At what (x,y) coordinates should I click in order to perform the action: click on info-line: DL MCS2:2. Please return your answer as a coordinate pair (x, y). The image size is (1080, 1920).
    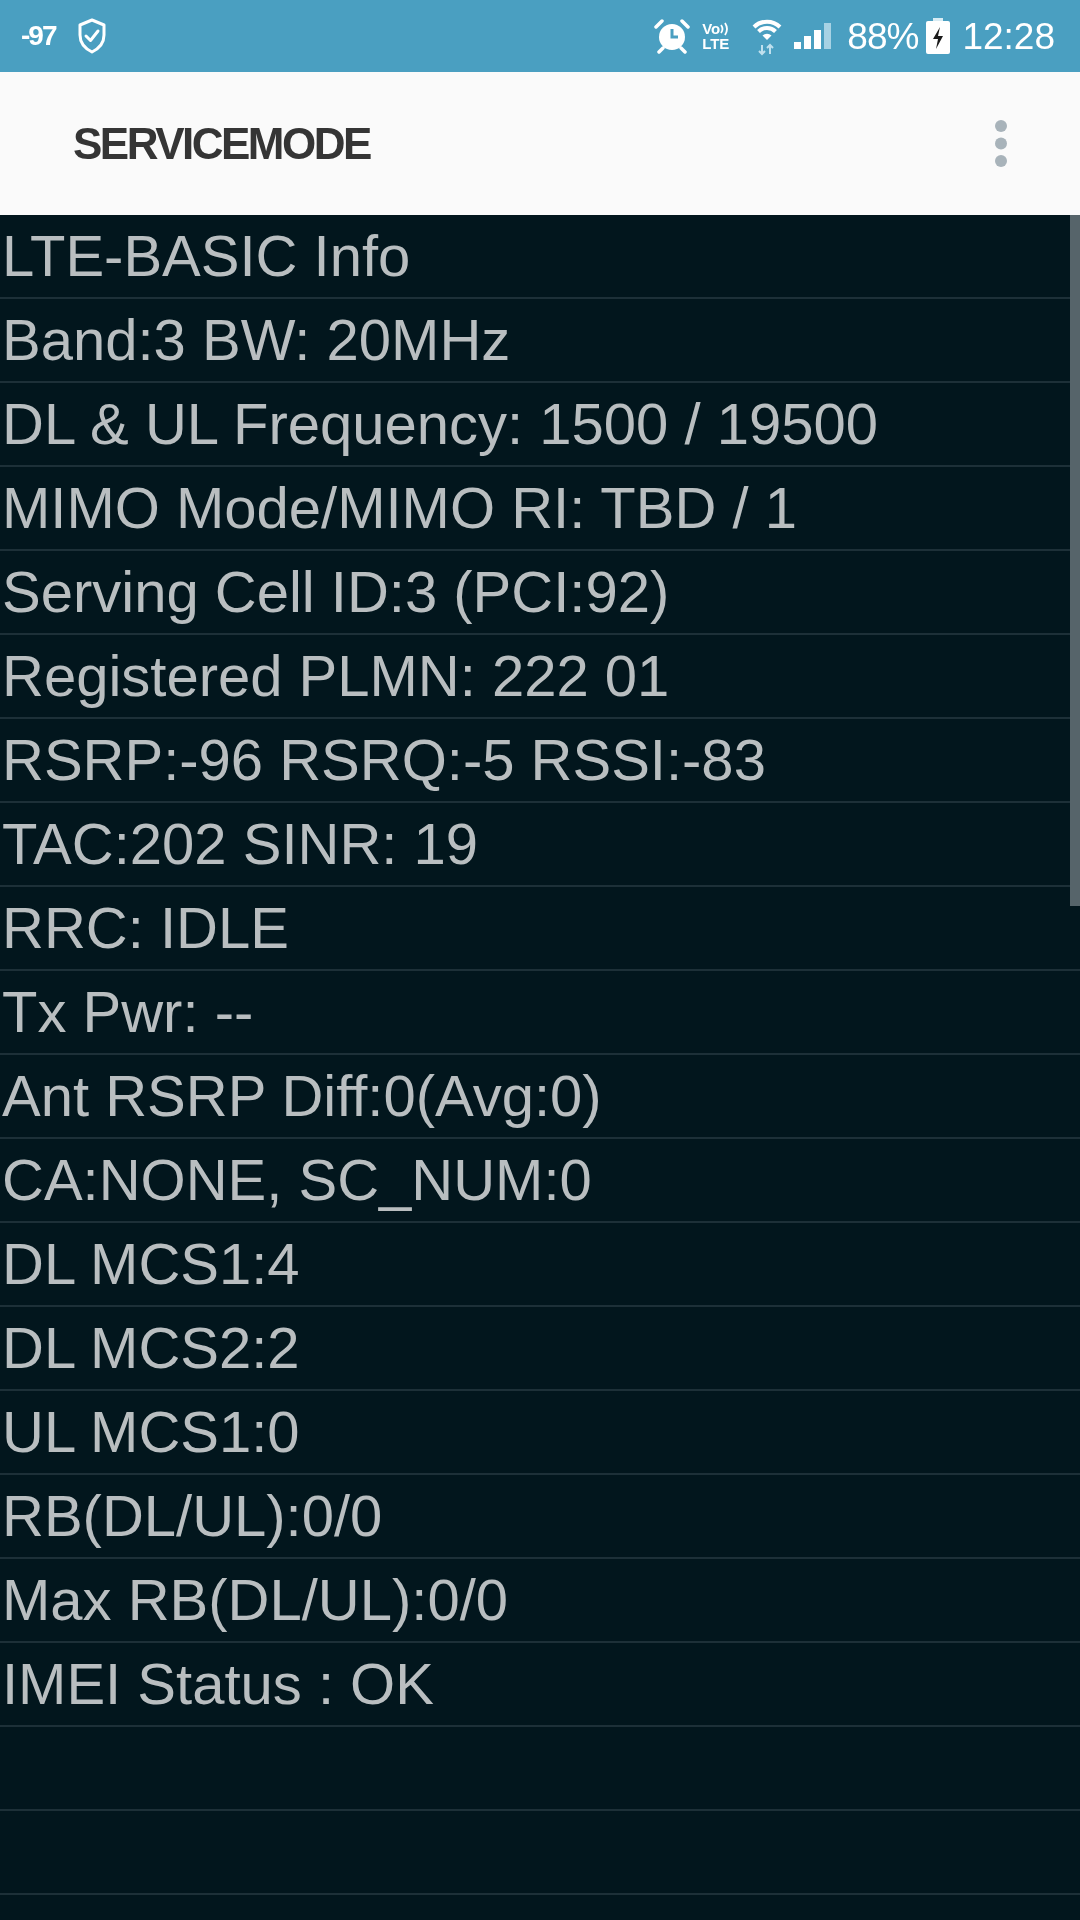
    Looking at the image, I should click on (151, 1348).